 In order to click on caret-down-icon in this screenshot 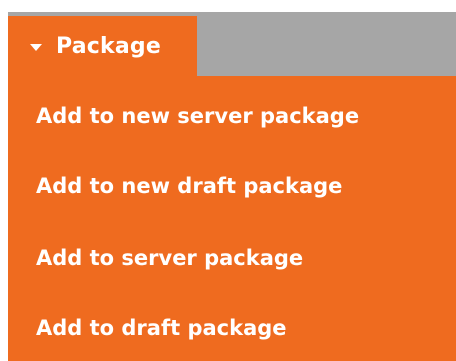, I will do `click(36, 47)`.